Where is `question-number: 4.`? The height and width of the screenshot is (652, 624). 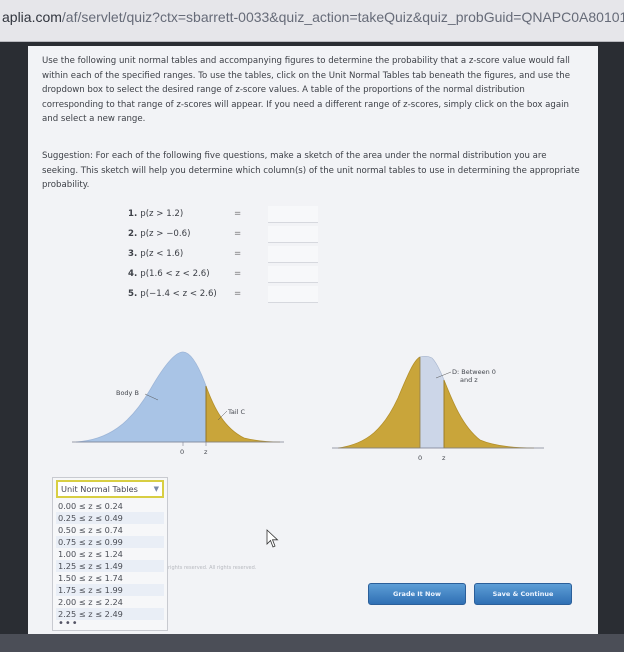
question-number: 4. is located at coordinates (133, 274).